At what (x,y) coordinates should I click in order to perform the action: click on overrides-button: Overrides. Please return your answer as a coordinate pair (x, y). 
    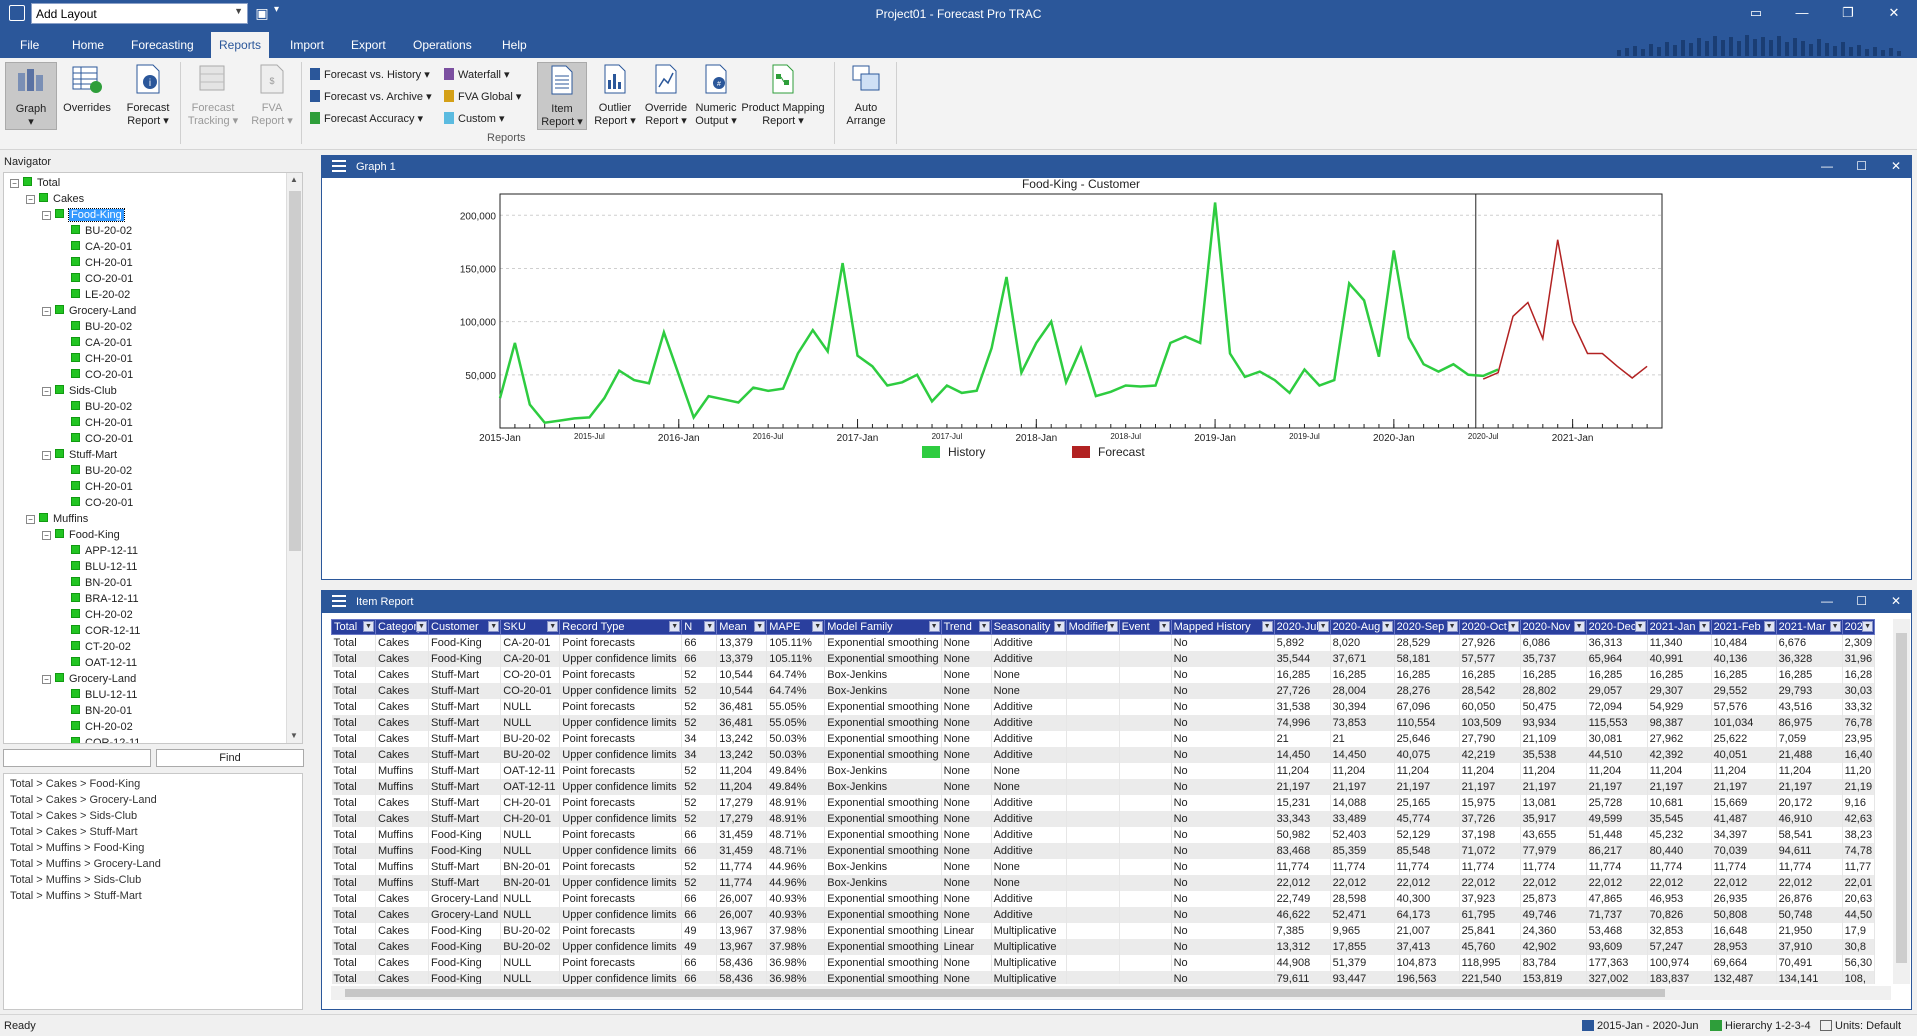
    Looking at the image, I should click on (87, 96).